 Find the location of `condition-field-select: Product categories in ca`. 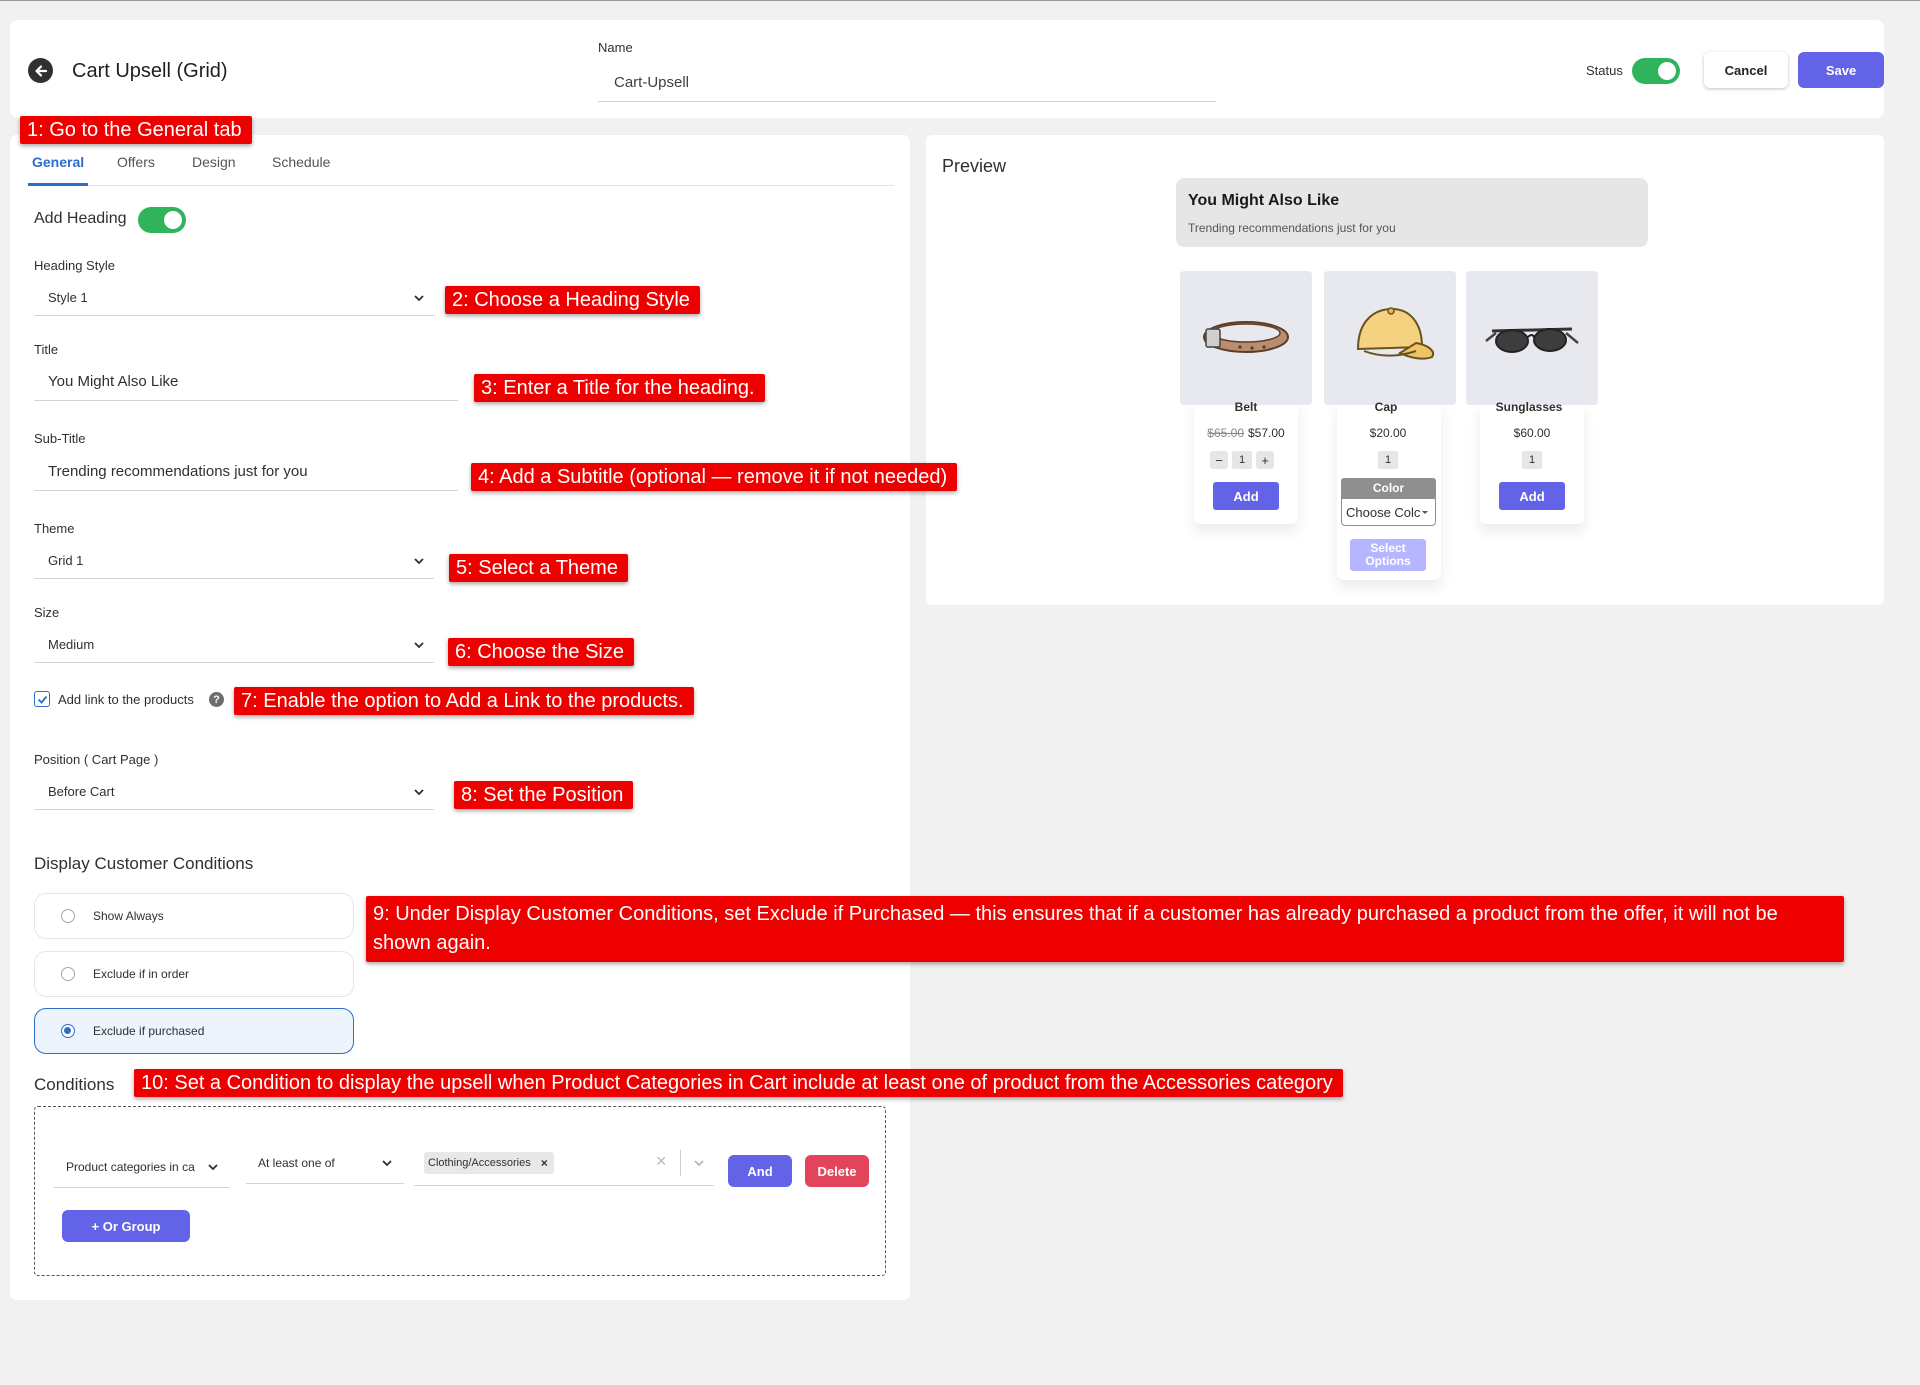

condition-field-select: Product categories in ca is located at coordinates (142, 1167).